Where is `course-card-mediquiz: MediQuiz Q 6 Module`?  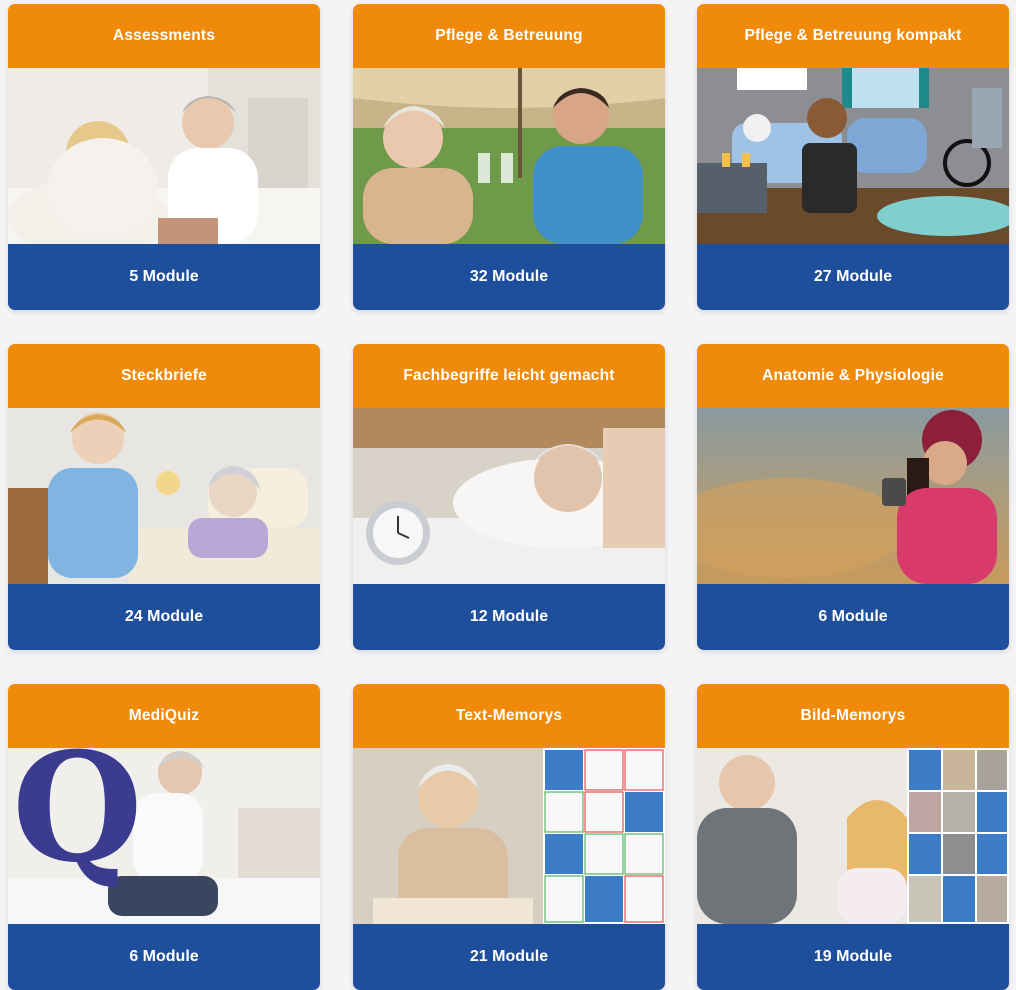
course-card-mediquiz: MediQuiz Q 6 Module is located at coordinates (164, 837).